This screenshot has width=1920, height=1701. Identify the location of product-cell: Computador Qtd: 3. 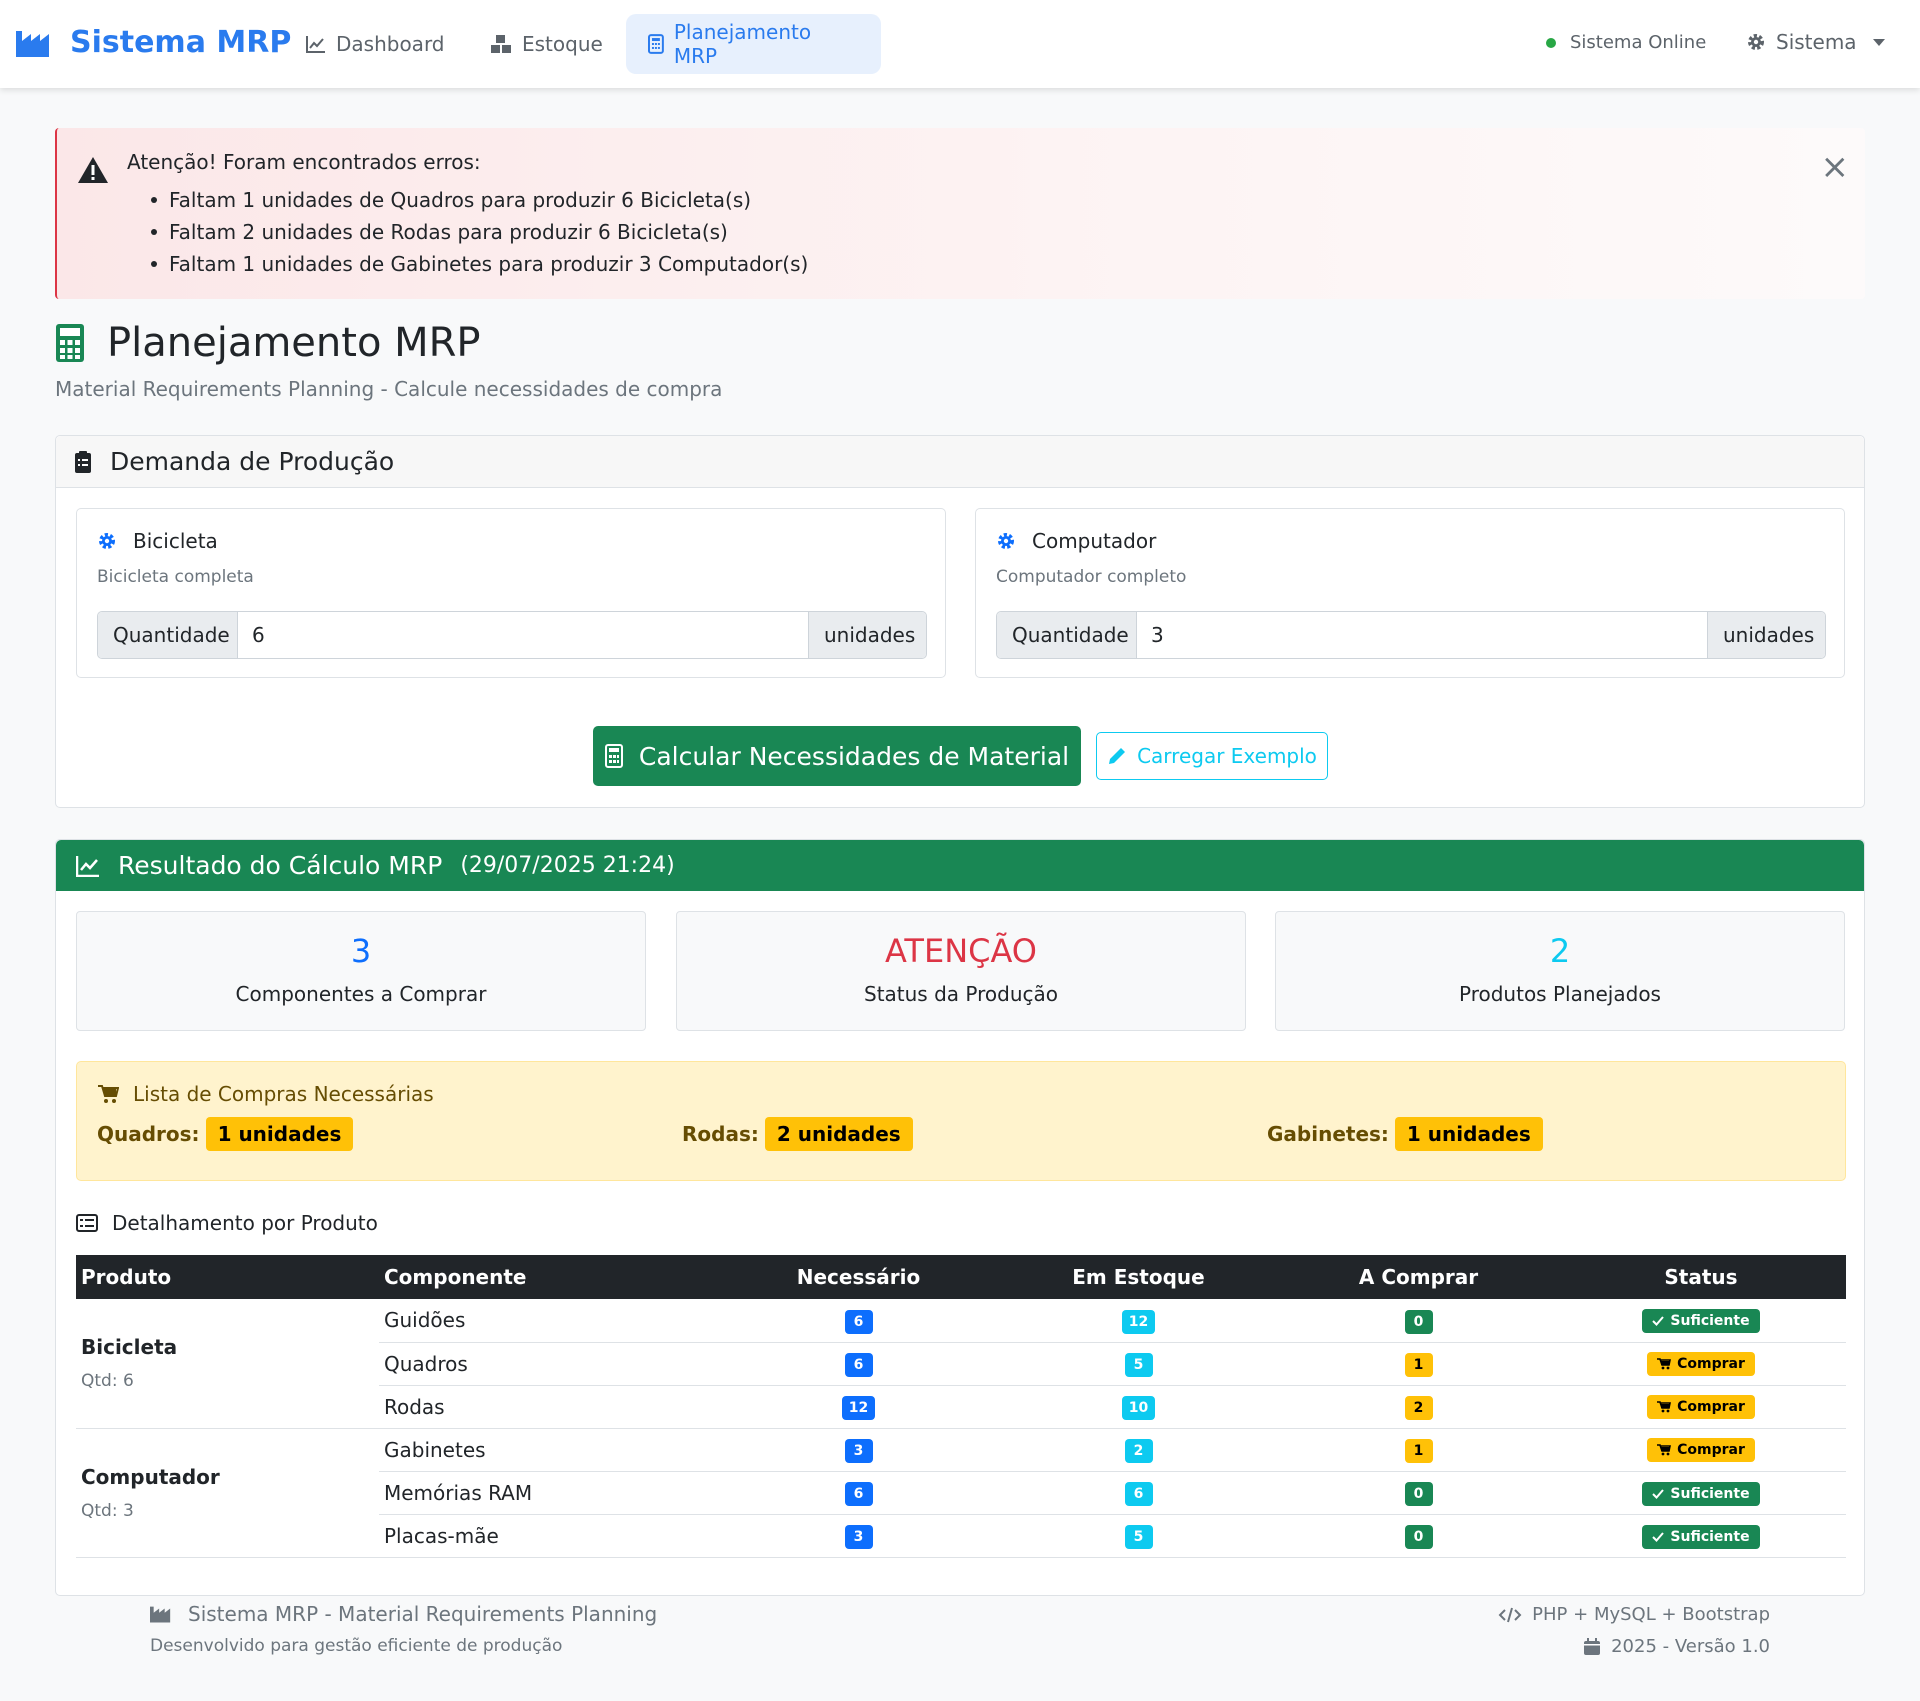
(227, 1493).